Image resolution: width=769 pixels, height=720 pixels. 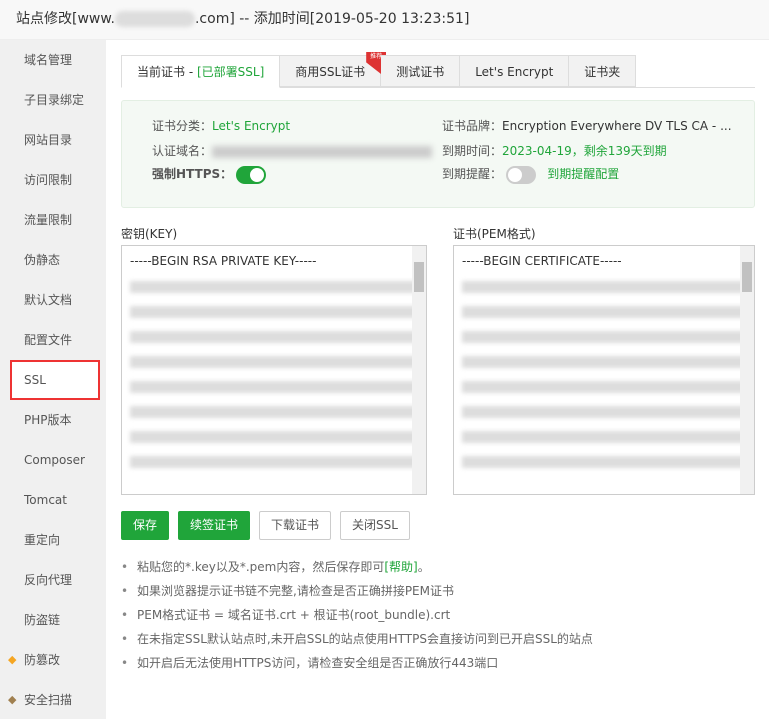 I want to click on tip: 如开启后无法使用HTTPS访问，请检查安全组是否正确放行443端口, so click(x=357, y=663).